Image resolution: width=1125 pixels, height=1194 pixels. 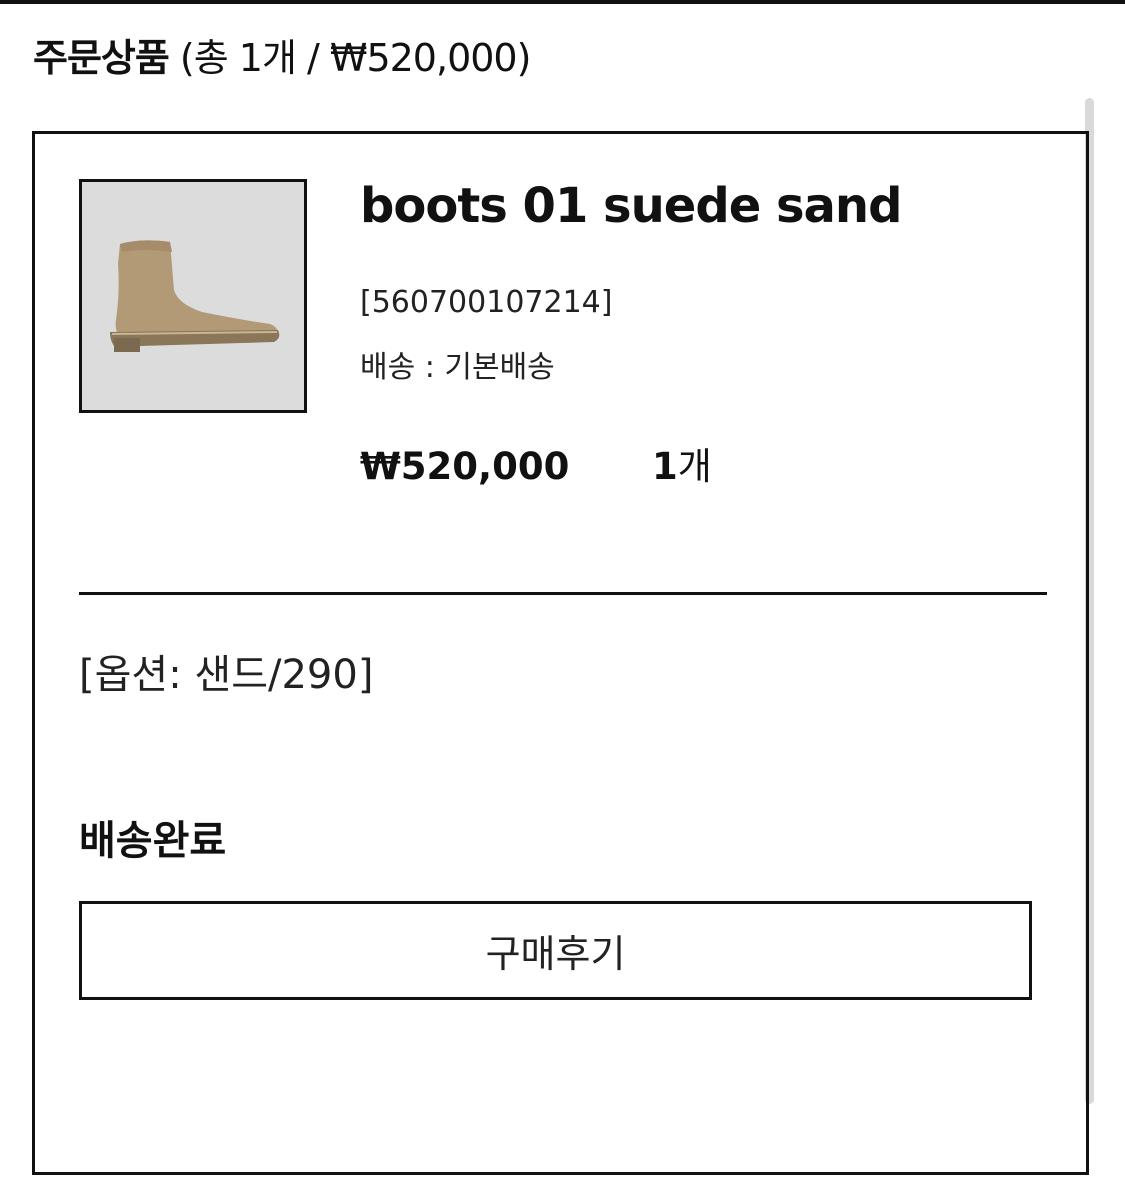 What do you see at coordinates (101, 58) in the screenshot?
I see `section-title: 주문상품` at bounding box center [101, 58].